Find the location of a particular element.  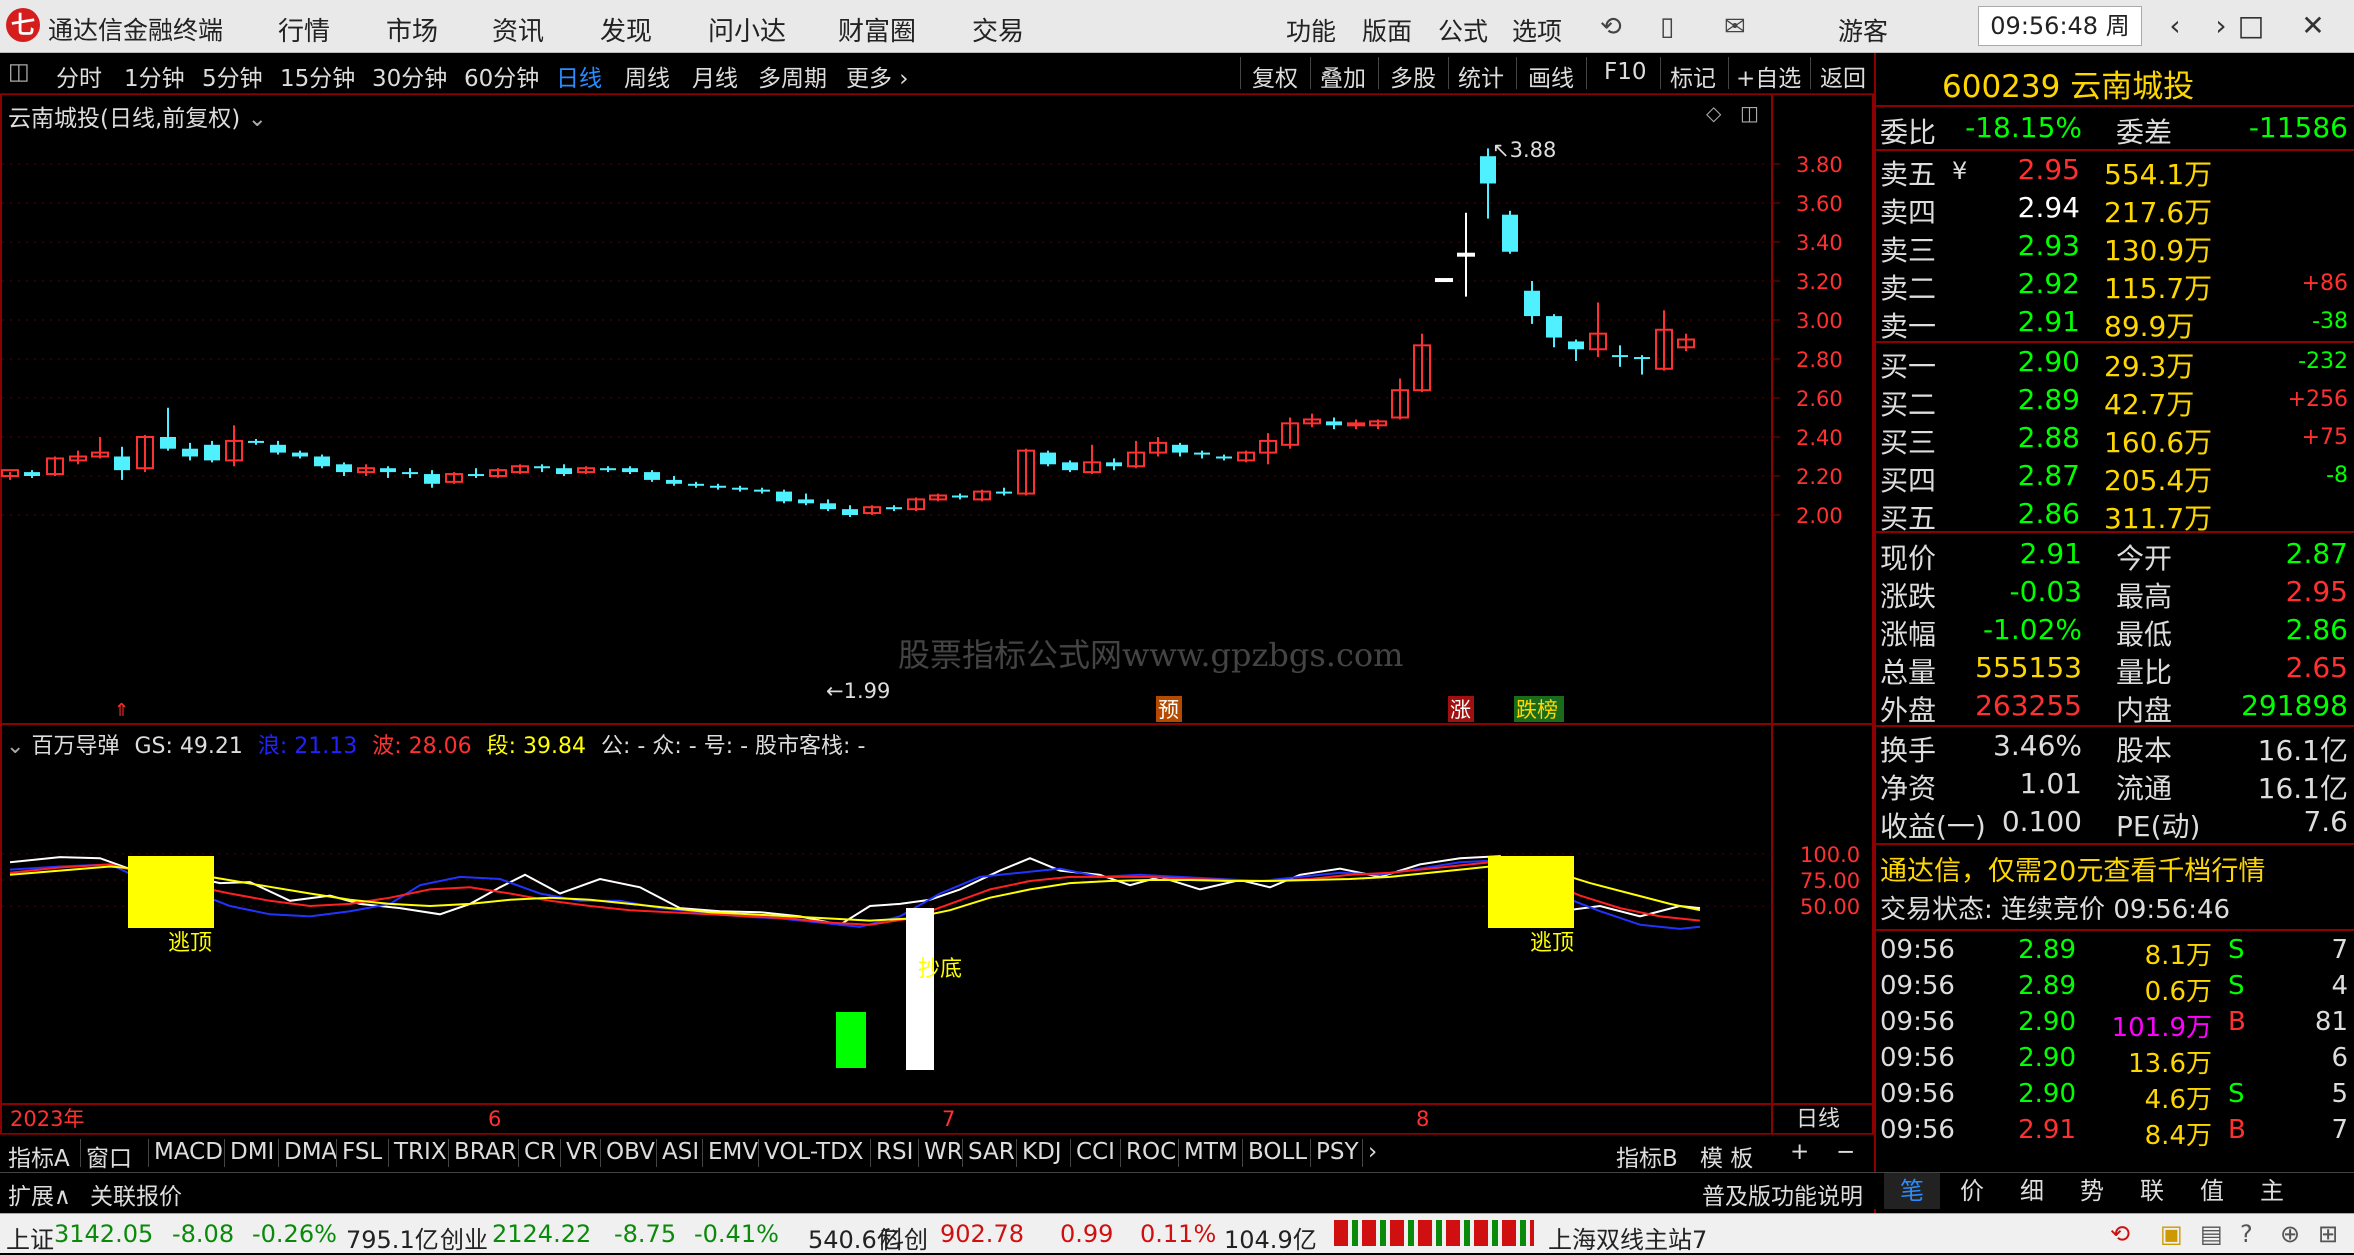

indicator-tab: OBV is located at coordinates (630, 1152).